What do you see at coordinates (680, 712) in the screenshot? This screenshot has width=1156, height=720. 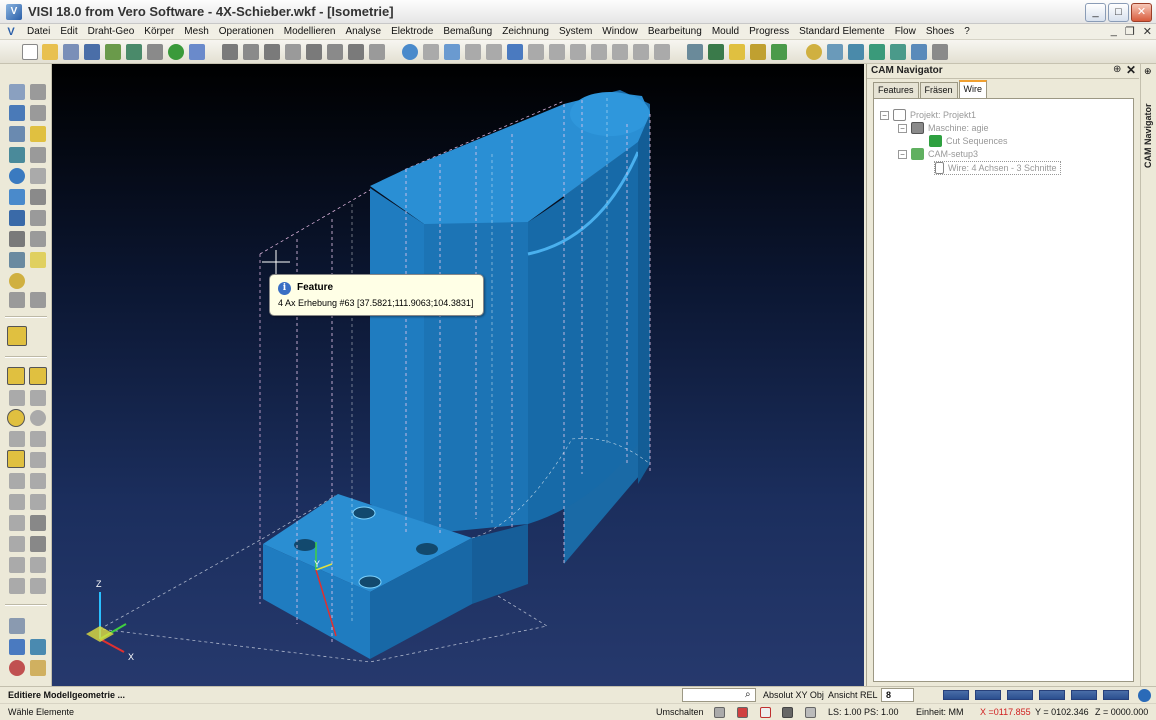 I see `switch-button: Umschalten` at bounding box center [680, 712].